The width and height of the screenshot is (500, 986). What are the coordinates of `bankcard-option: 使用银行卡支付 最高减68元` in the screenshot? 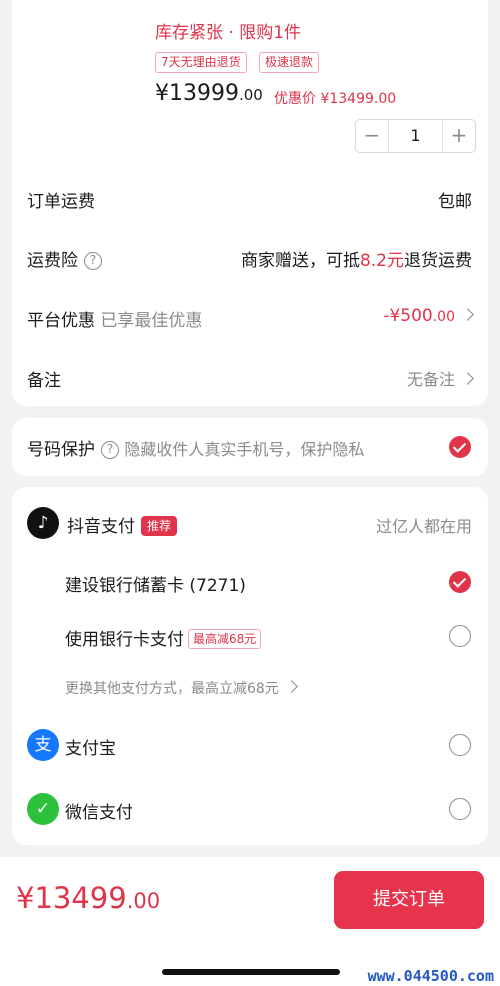 It's located at (163, 637).